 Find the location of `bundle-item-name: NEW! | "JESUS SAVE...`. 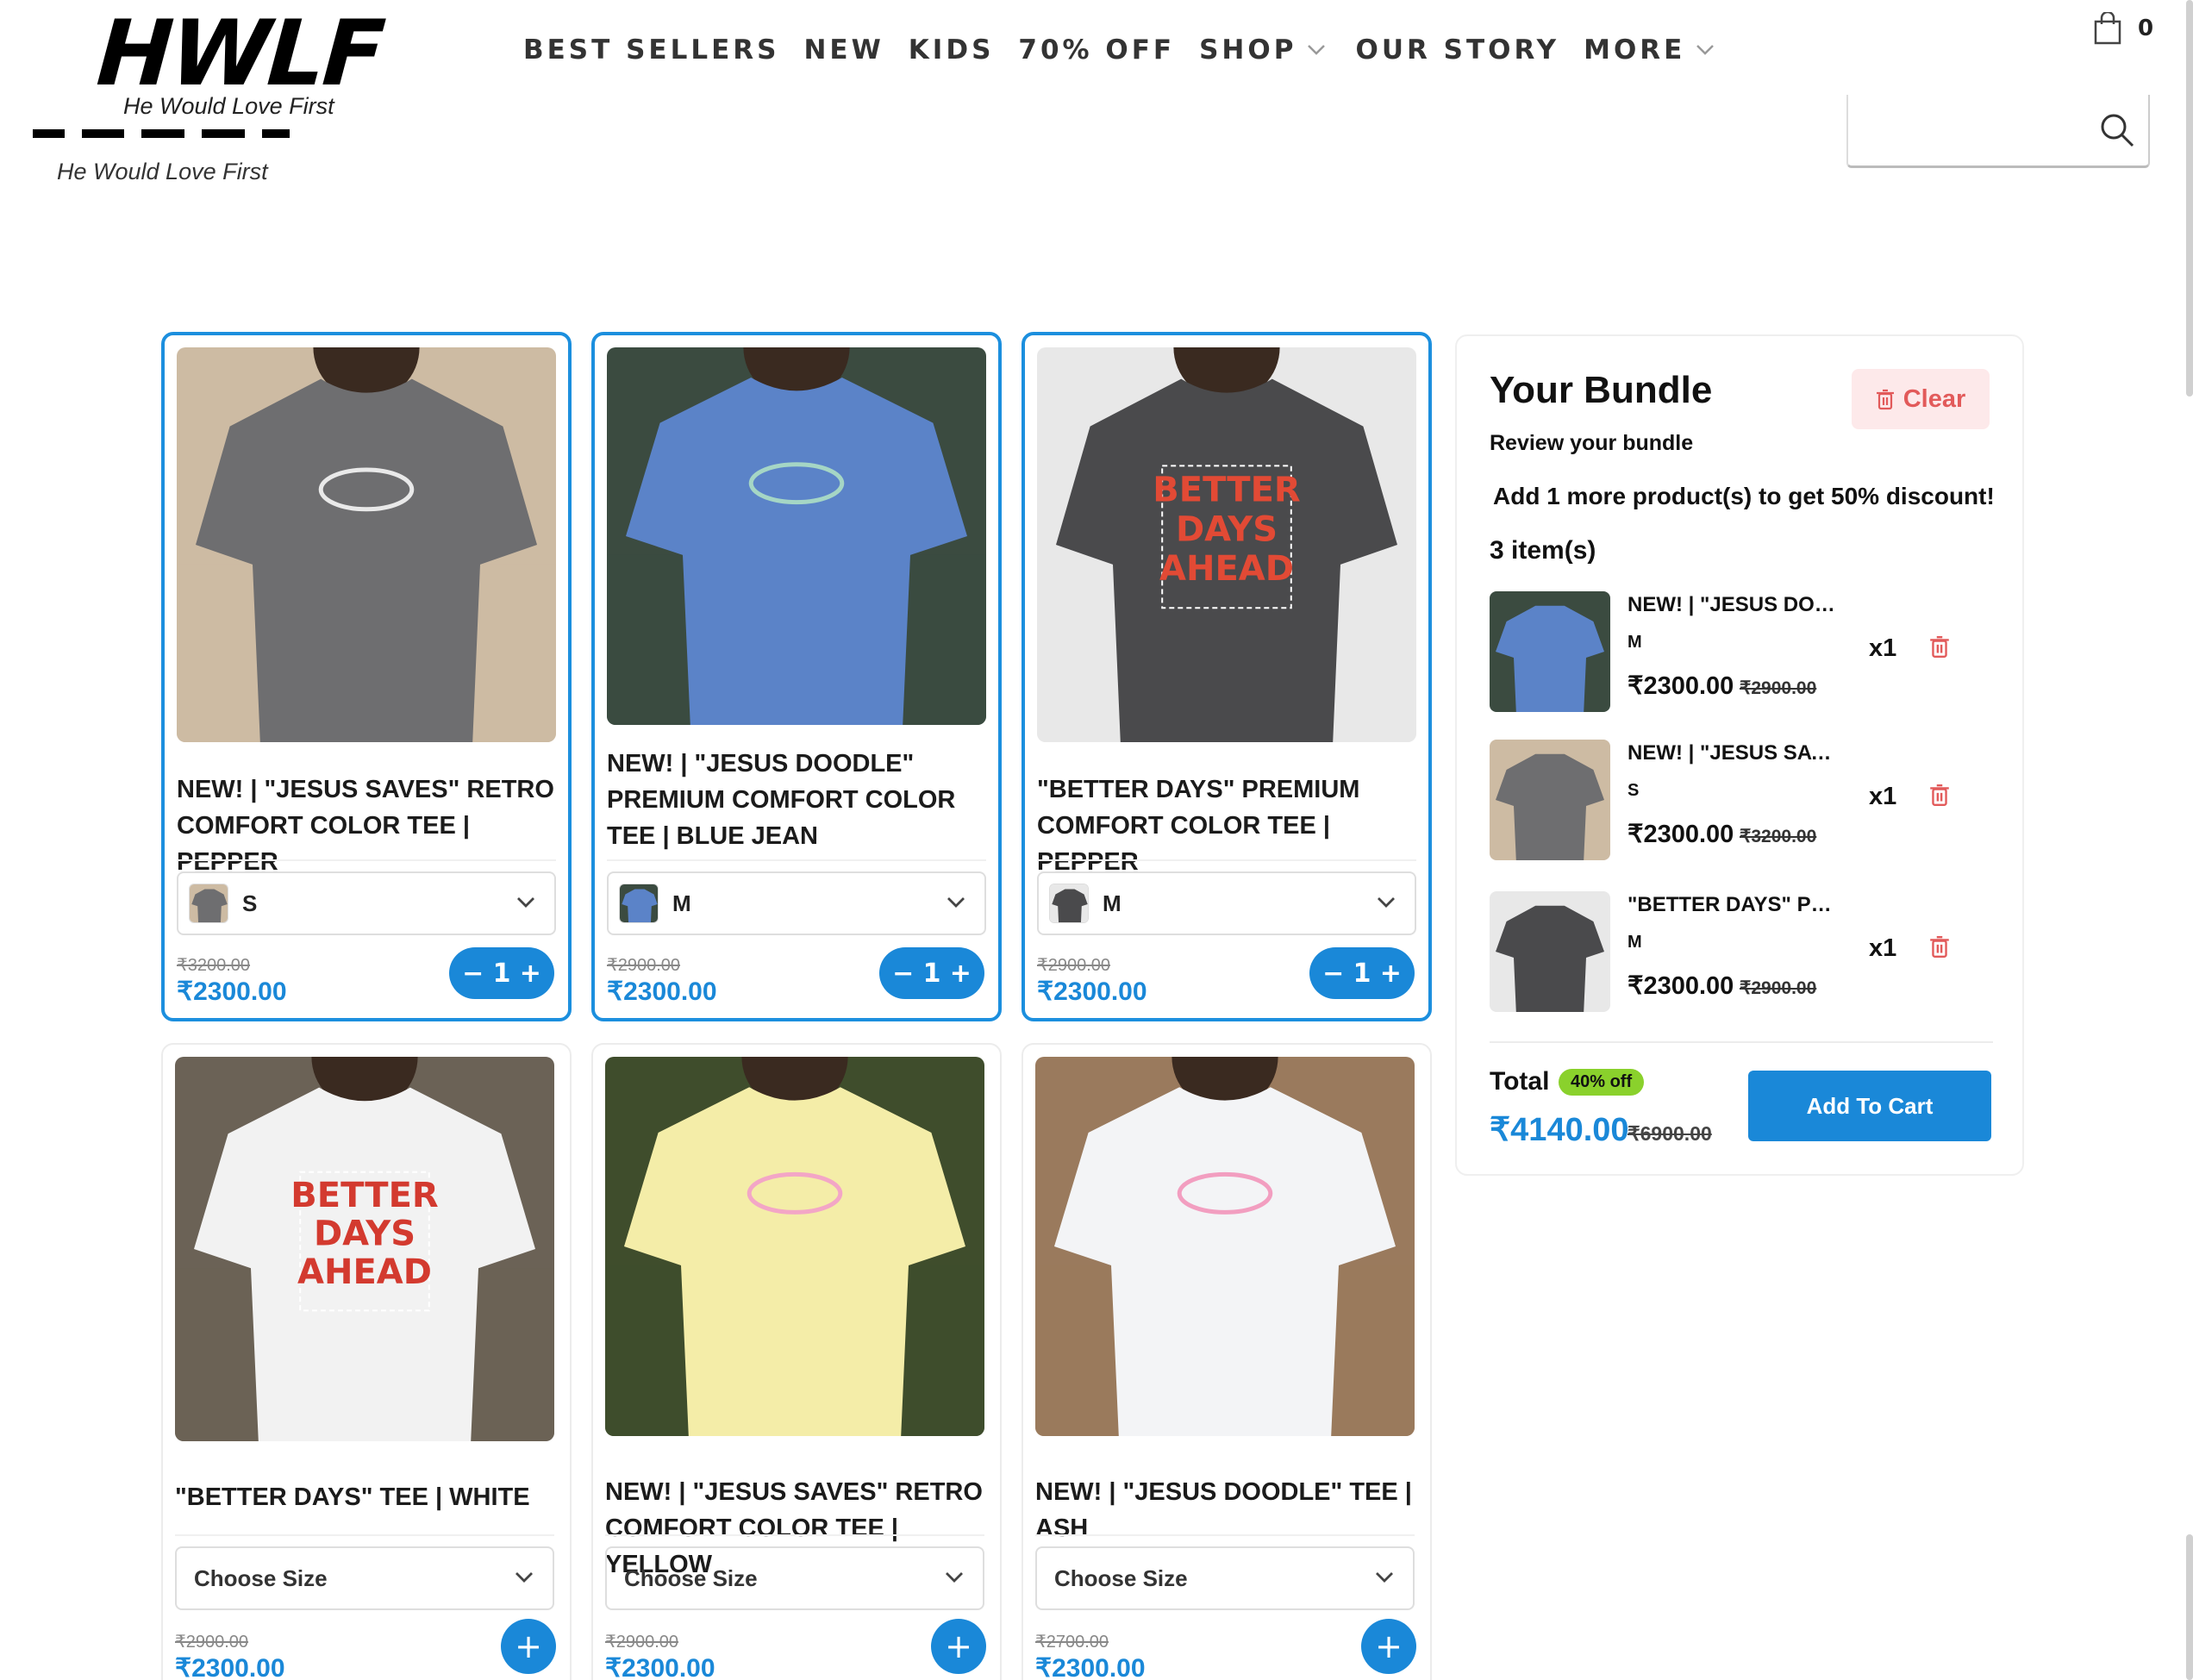

bundle-item-name: NEW! | "JESUS SAVE... is located at coordinates (1735, 753).